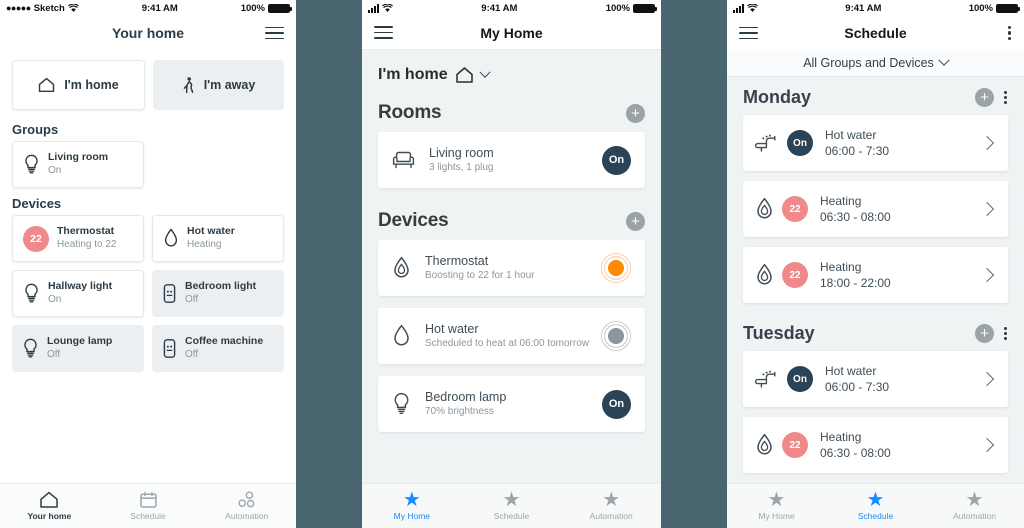 Image resolution: width=1024 pixels, height=528 pixels. Describe the element at coordinates (875, 63) in the screenshot. I see `group-filter-dropdown: All Groups and Devices` at that location.